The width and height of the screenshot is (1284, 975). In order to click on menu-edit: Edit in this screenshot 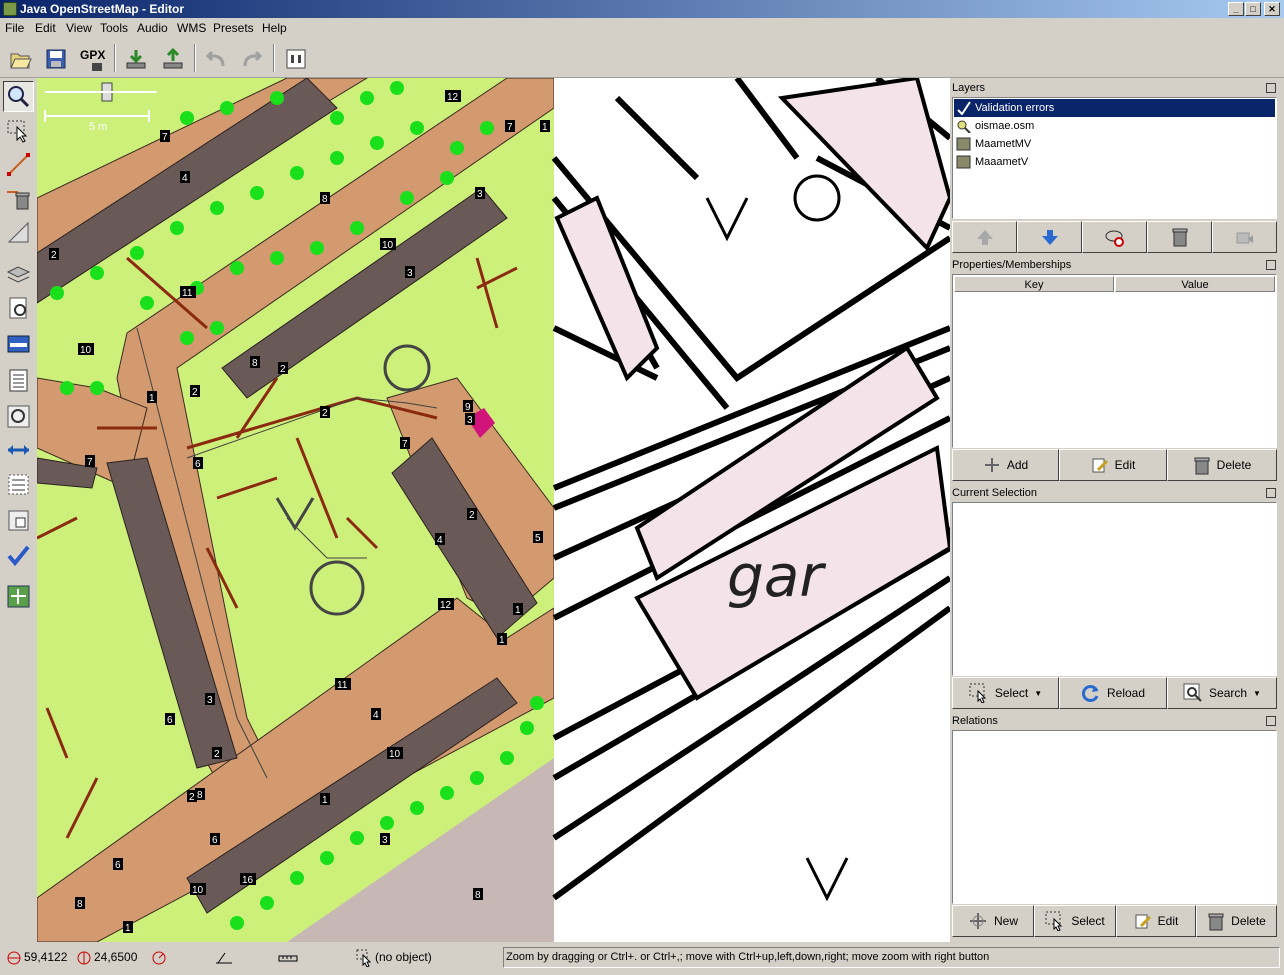, I will do `click(45, 28)`.